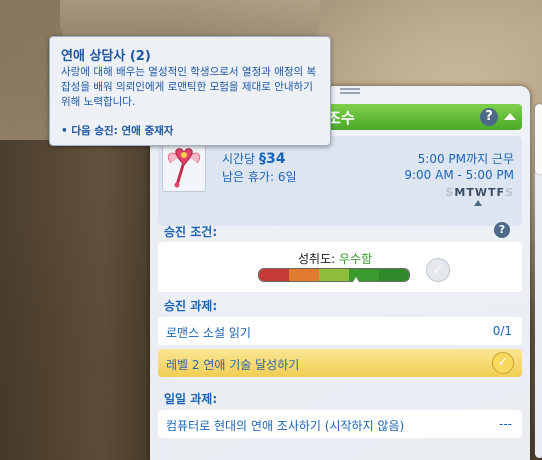 This screenshot has height=460, width=542. What do you see at coordinates (509, 192) in the screenshot?
I see `weekday-6: S` at bounding box center [509, 192].